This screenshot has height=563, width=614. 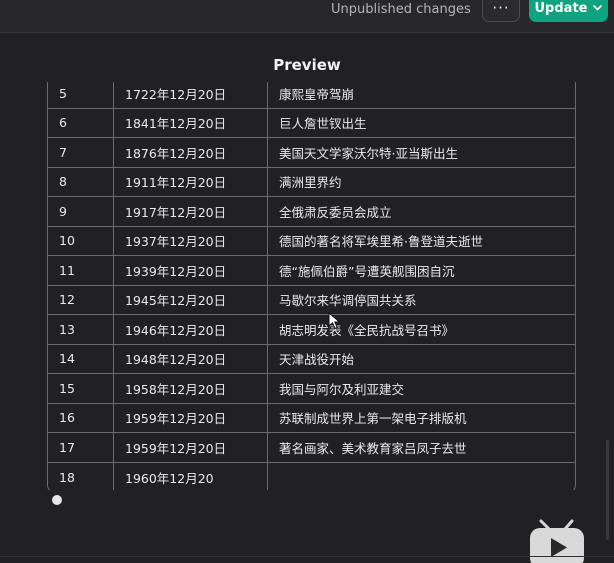 I want to click on table-row: 13 1946年12月20日 胡志明发表《全民抗战号召书》, so click(x=311, y=330).